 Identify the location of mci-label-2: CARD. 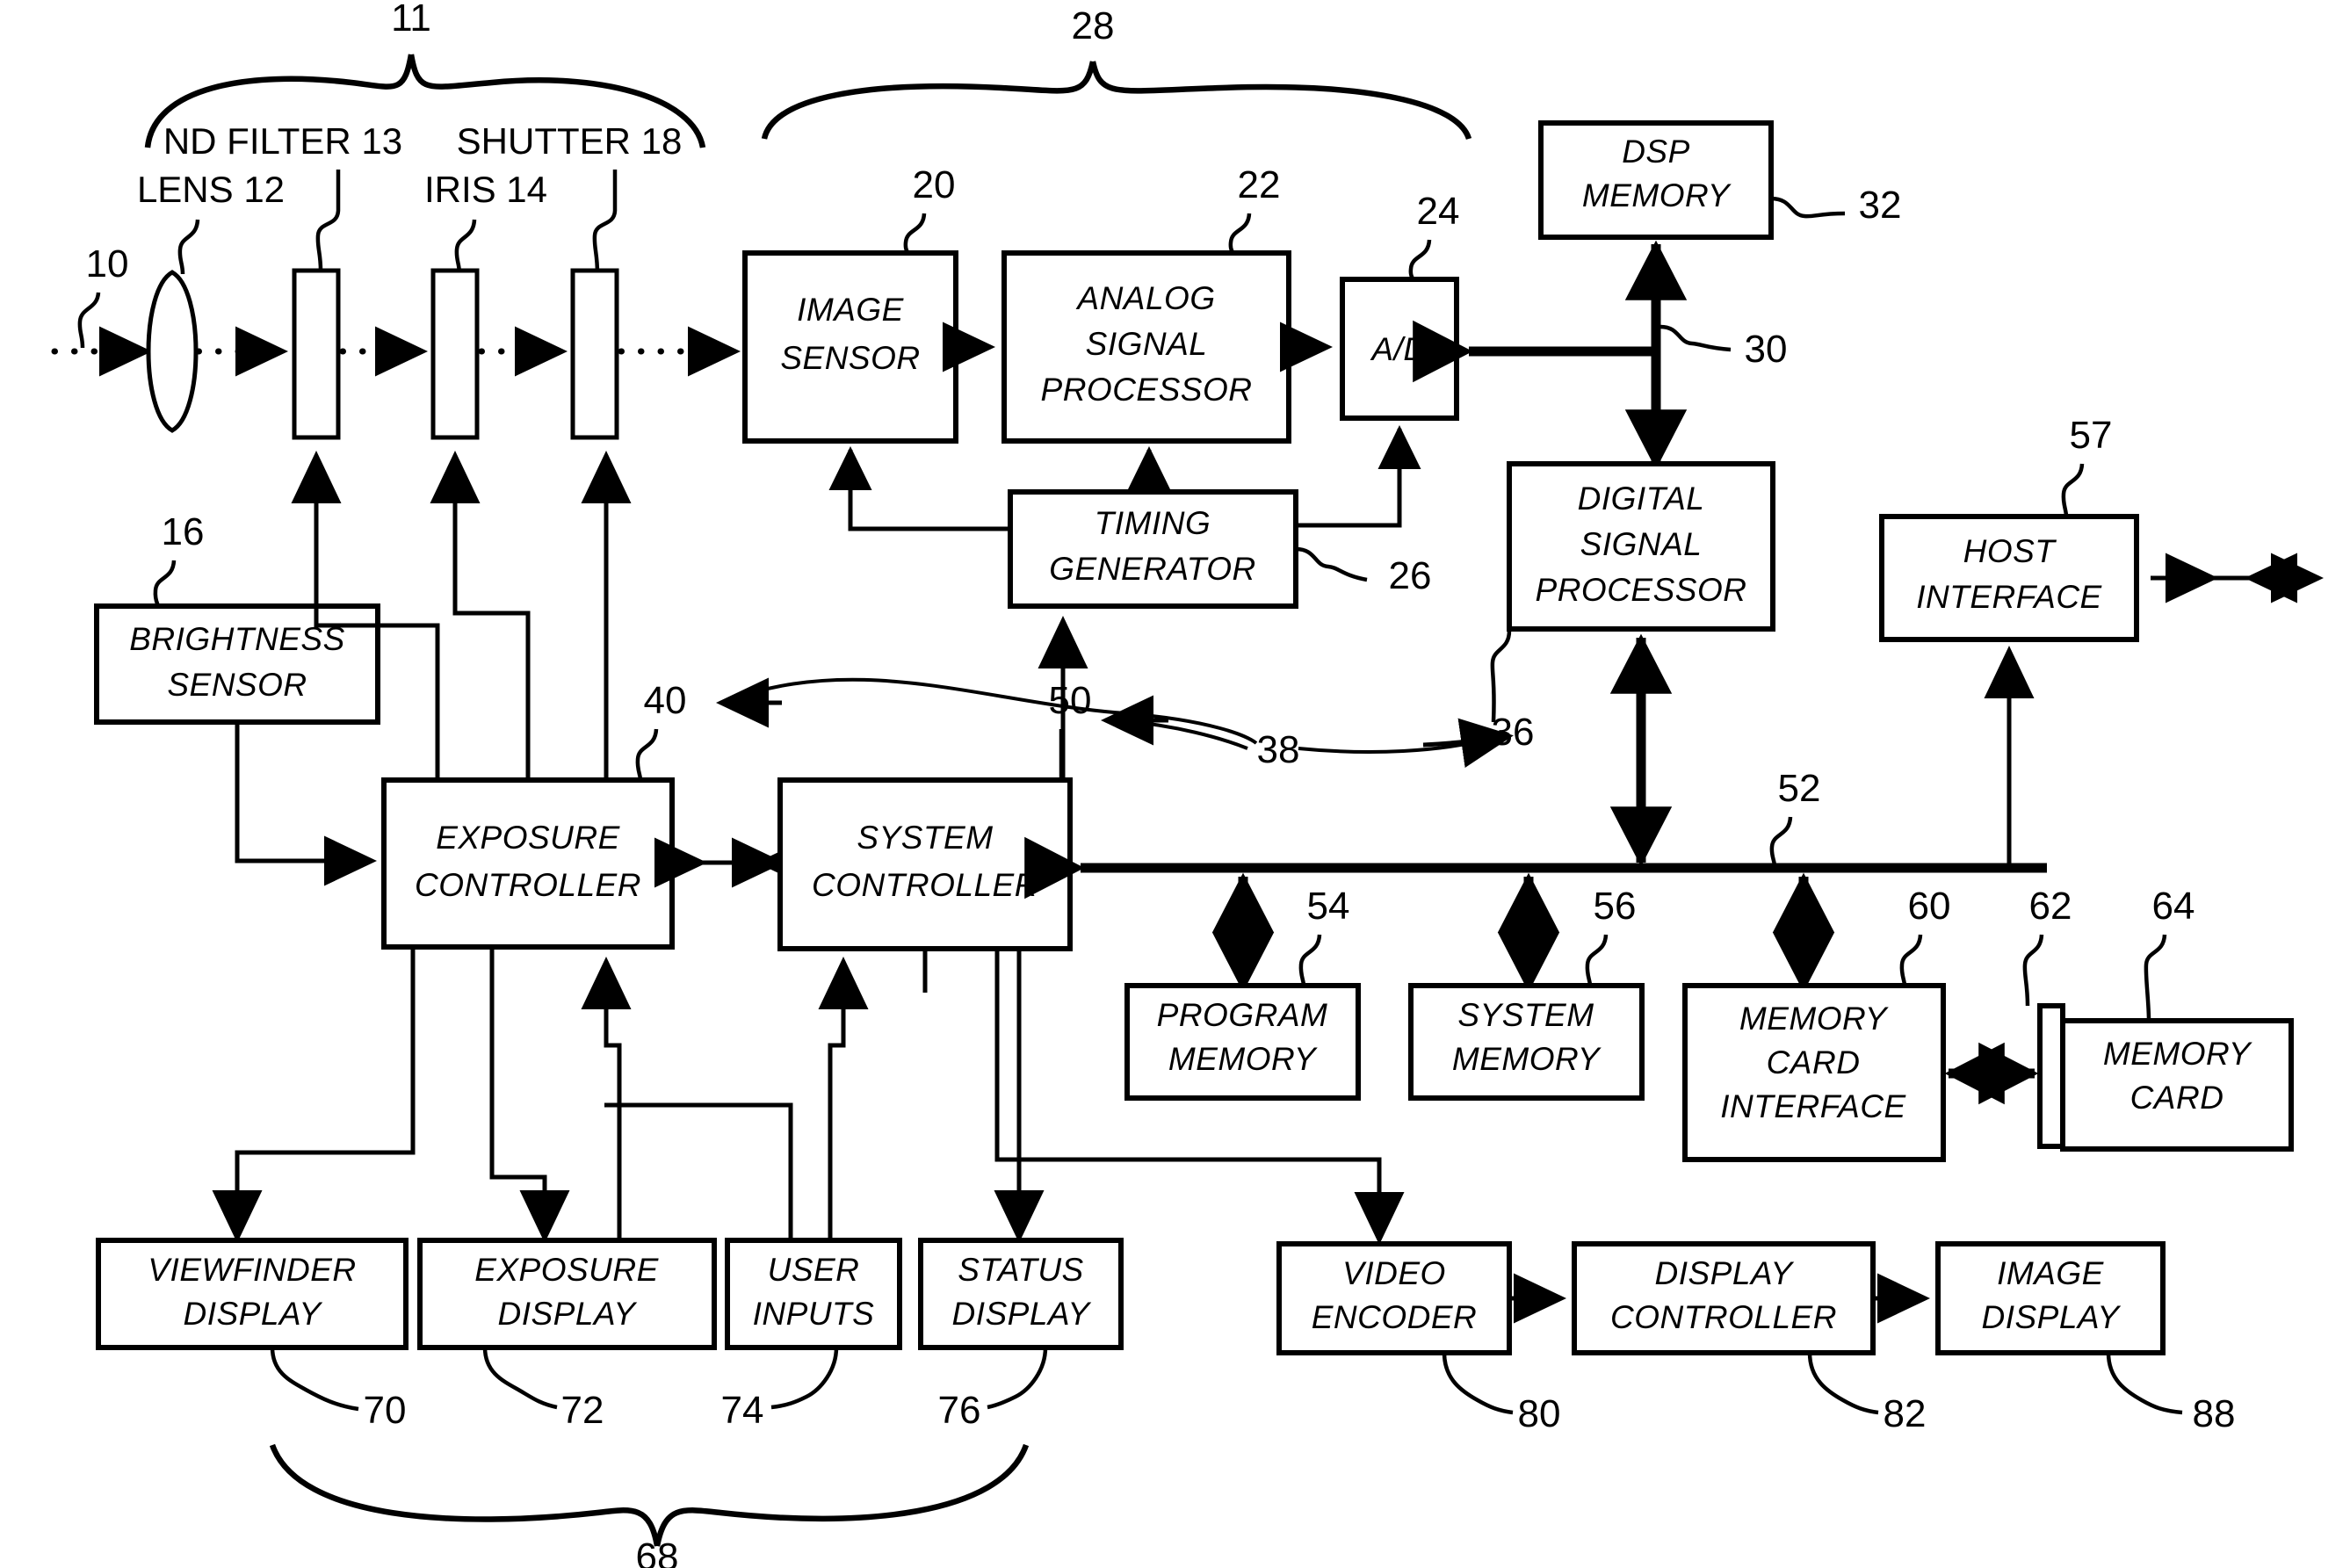
(1814, 1062).